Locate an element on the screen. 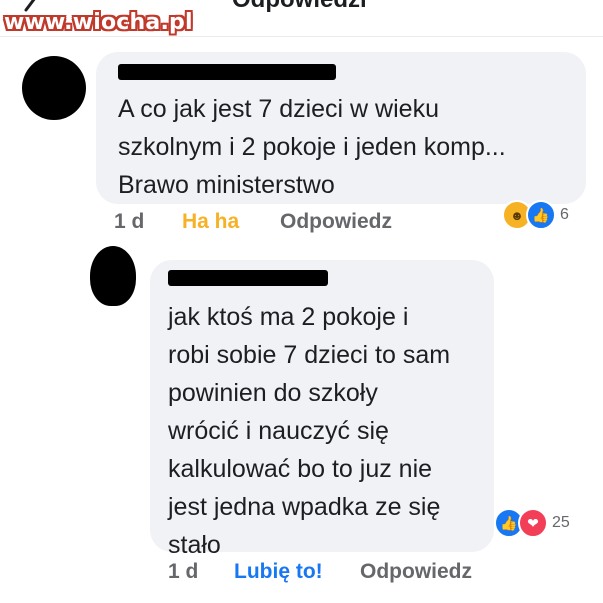 The height and width of the screenshot is (603, 603). reaction-count: 25 is located at coordinates (561, 522).